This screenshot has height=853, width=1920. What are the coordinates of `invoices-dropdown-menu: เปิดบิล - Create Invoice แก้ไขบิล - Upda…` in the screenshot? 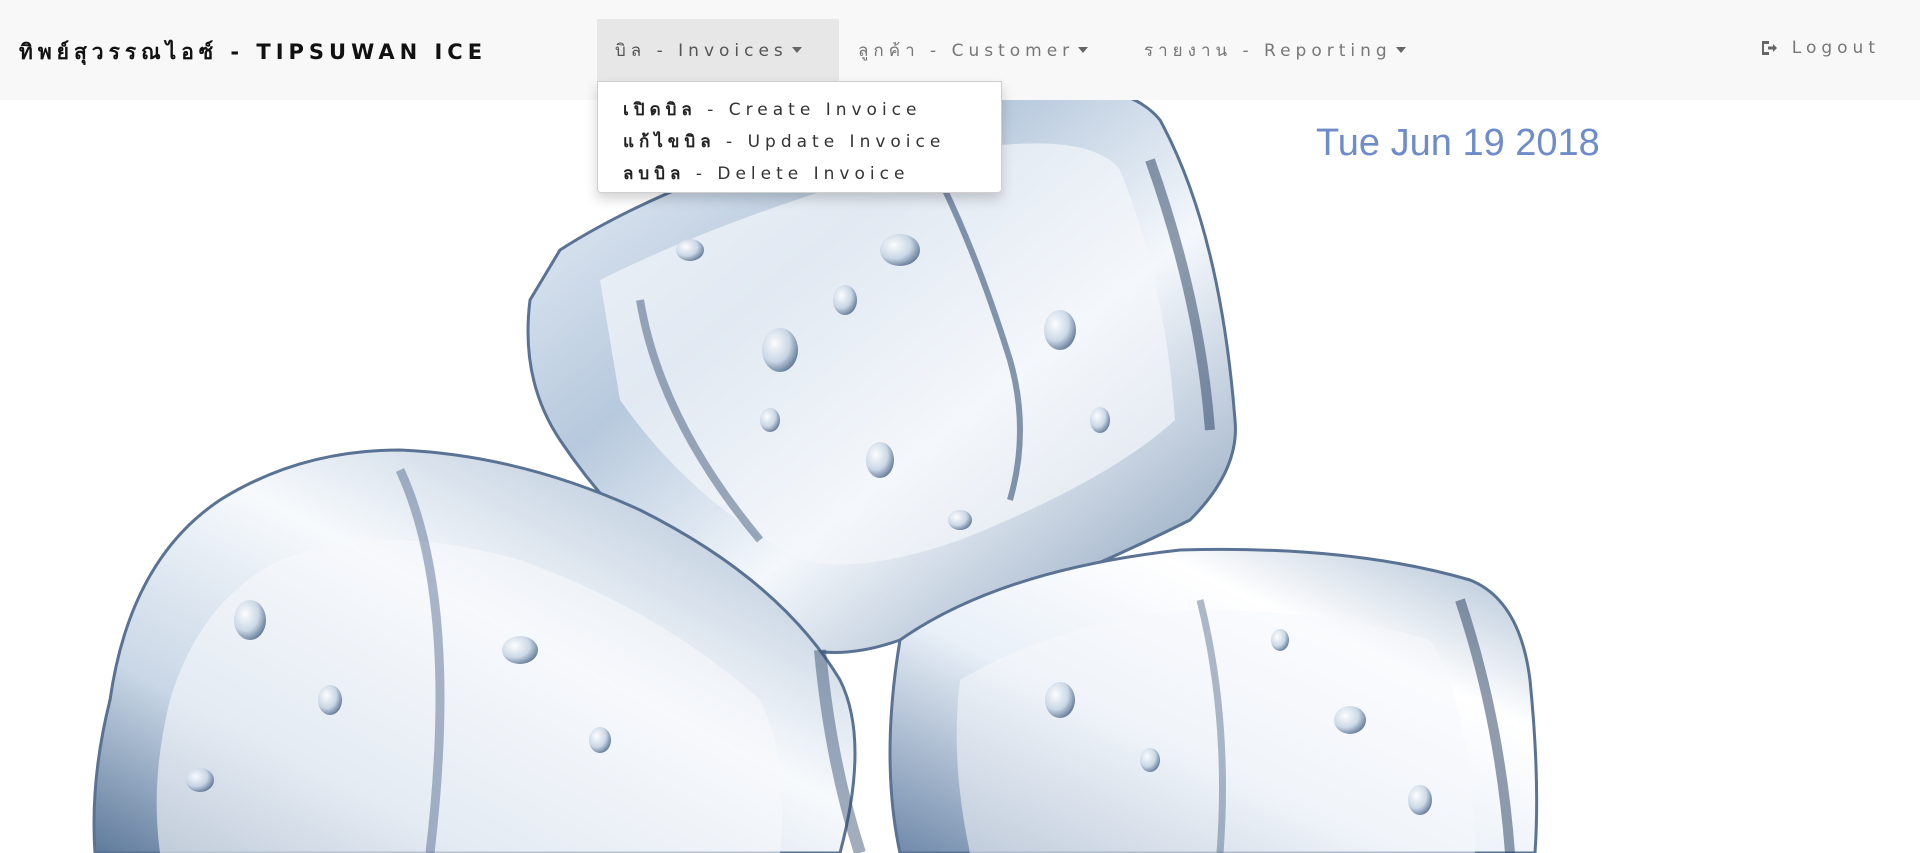 It's located at (799, 137).